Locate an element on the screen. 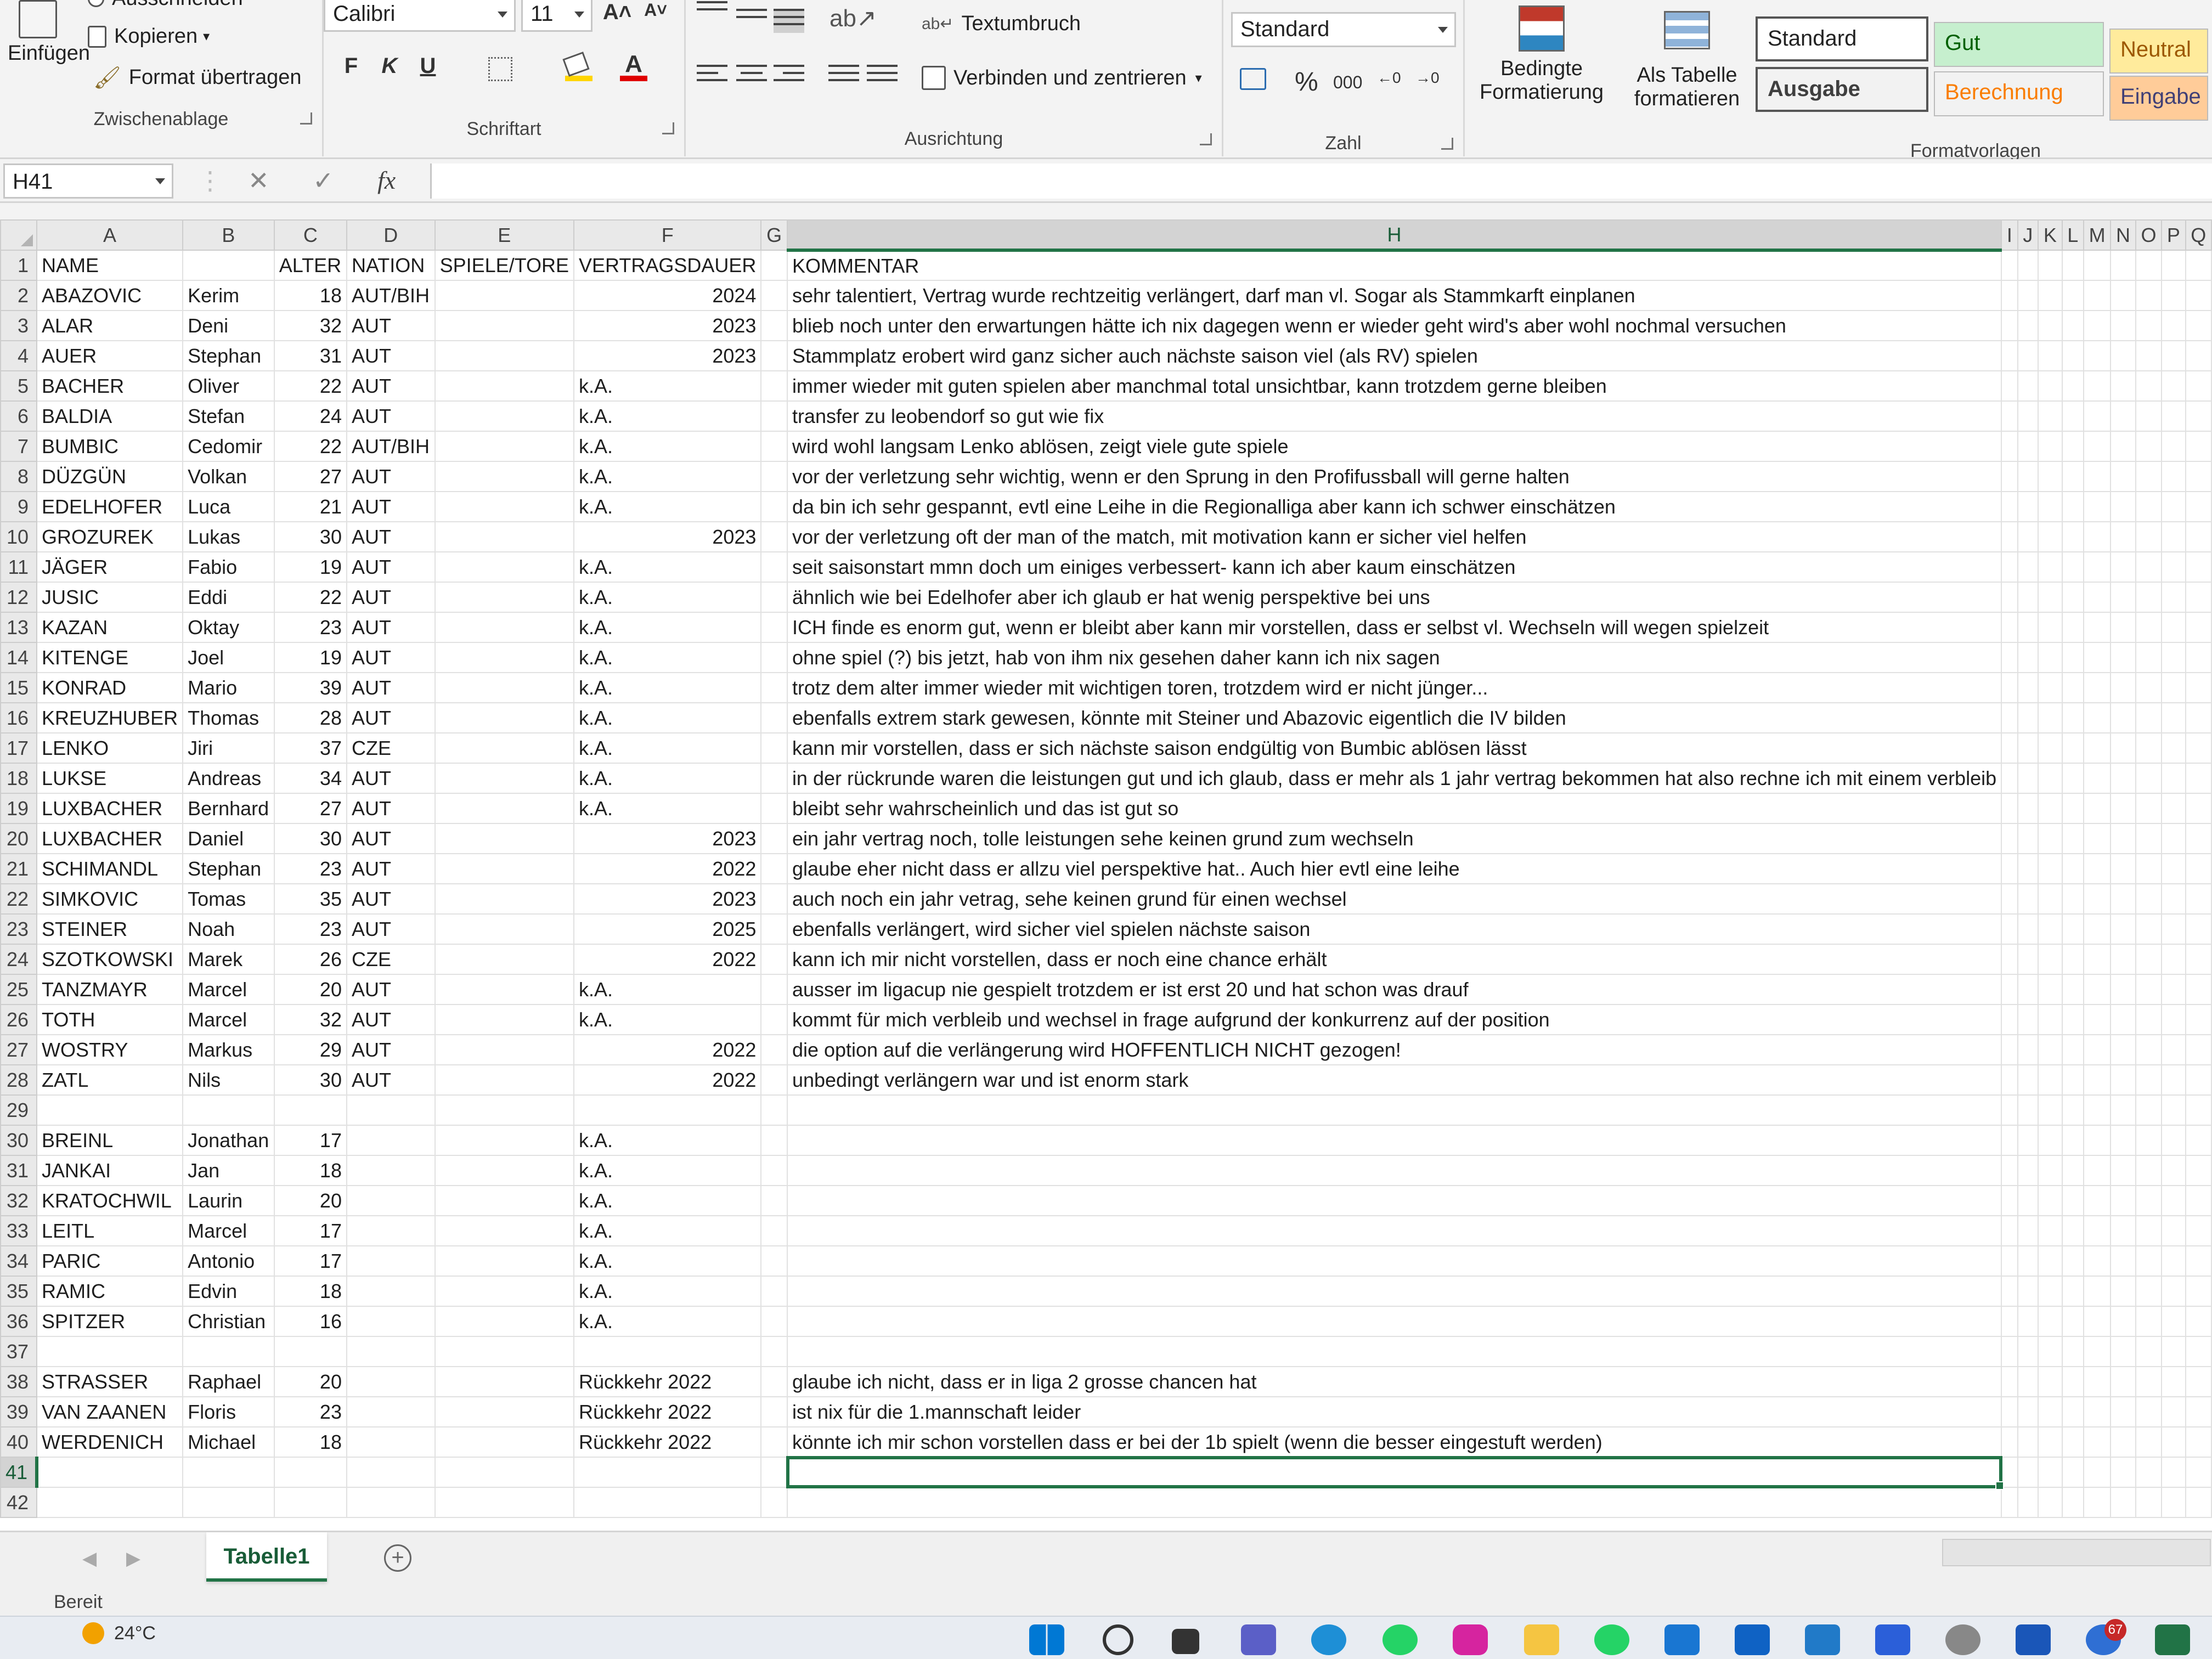 The width and height of the screenshot is (2212, 1659). cell-b20: Daniel is located at coordinates (229, 838).